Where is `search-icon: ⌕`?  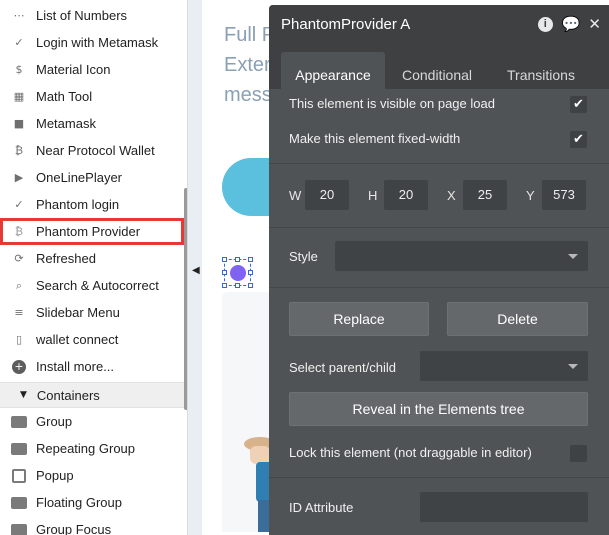
search-icon: ⌕ is located at coordinates (19, 285).